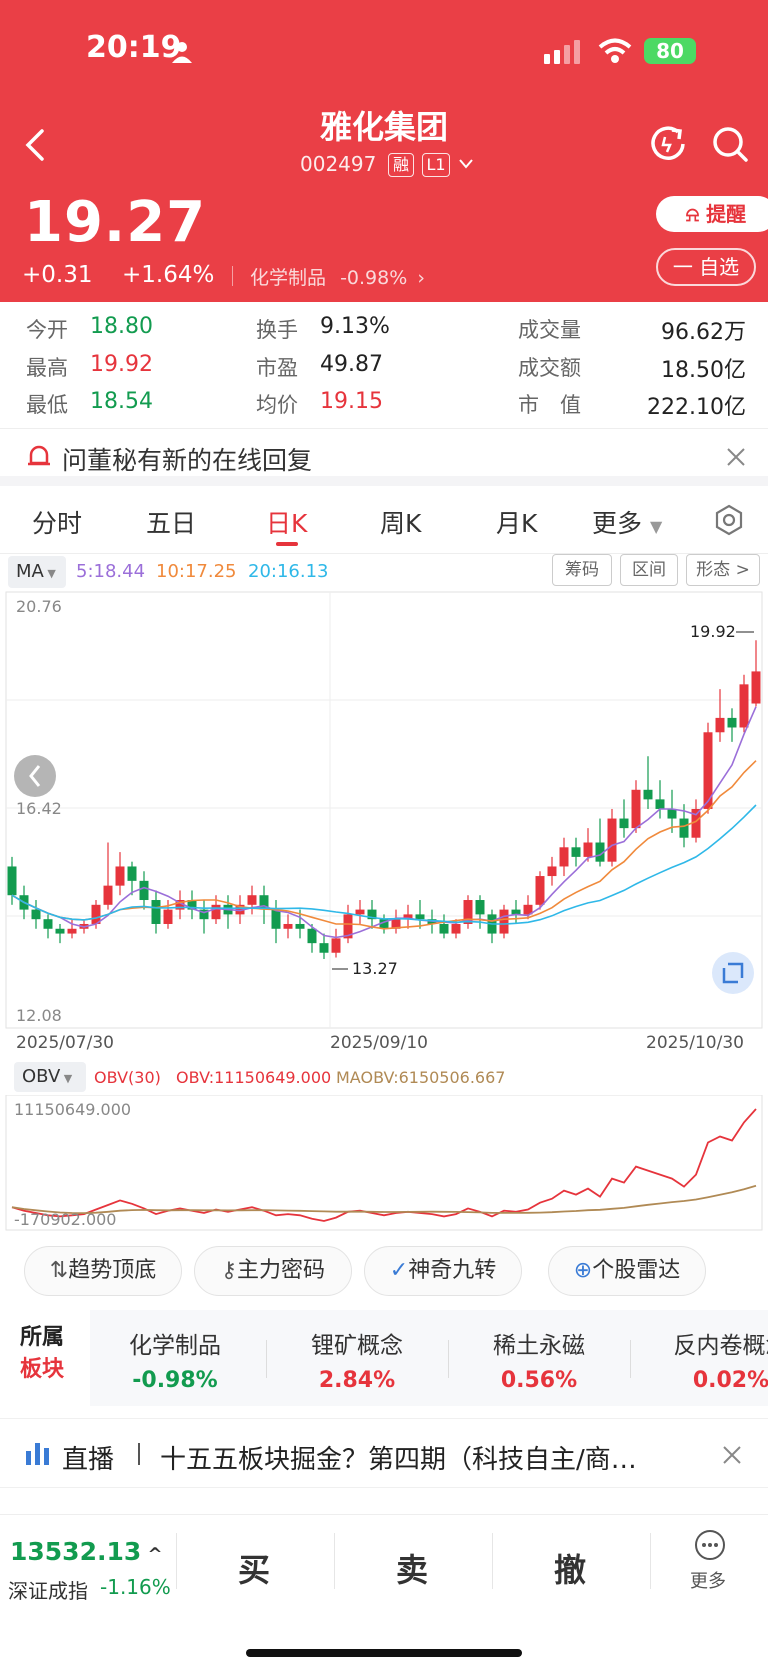 The height and width of the screenshot is (1665, 768). What do you see at coordinates (636, 1270) in the screenshot?
I see `stock-radar-label: 个股雷达` at bounding box center [636, 1270].